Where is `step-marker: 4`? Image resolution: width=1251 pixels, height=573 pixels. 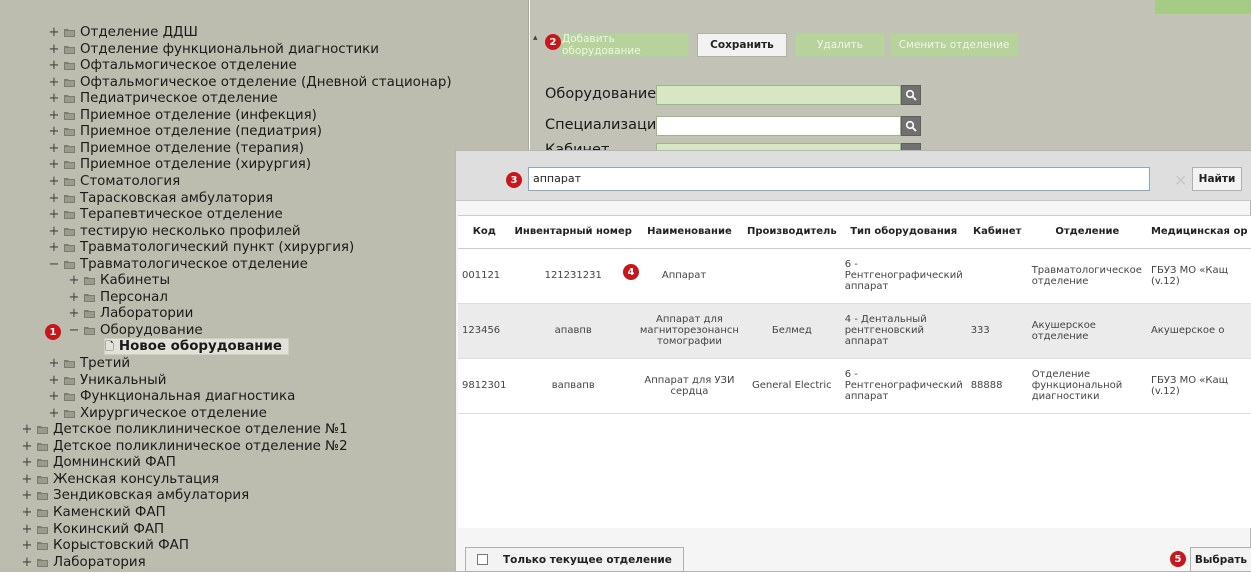
step-marker: 4 is located at coordinates (631, 272).